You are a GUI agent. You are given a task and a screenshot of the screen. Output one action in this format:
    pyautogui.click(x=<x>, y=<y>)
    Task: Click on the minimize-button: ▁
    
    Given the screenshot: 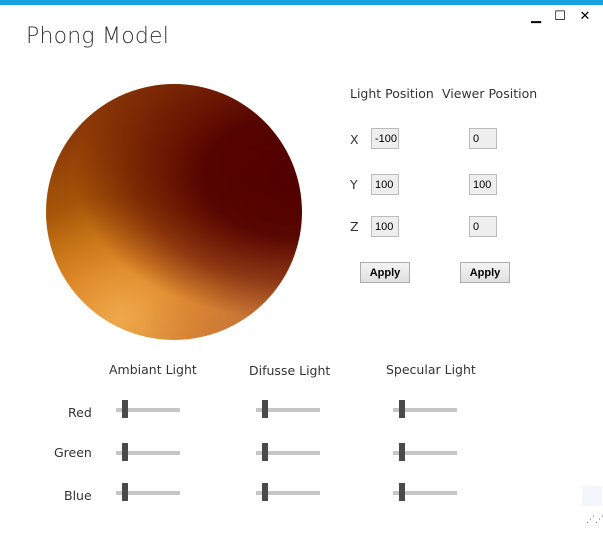 What is the action you would take?
    pyautogui.click(x=536, y=17)
    